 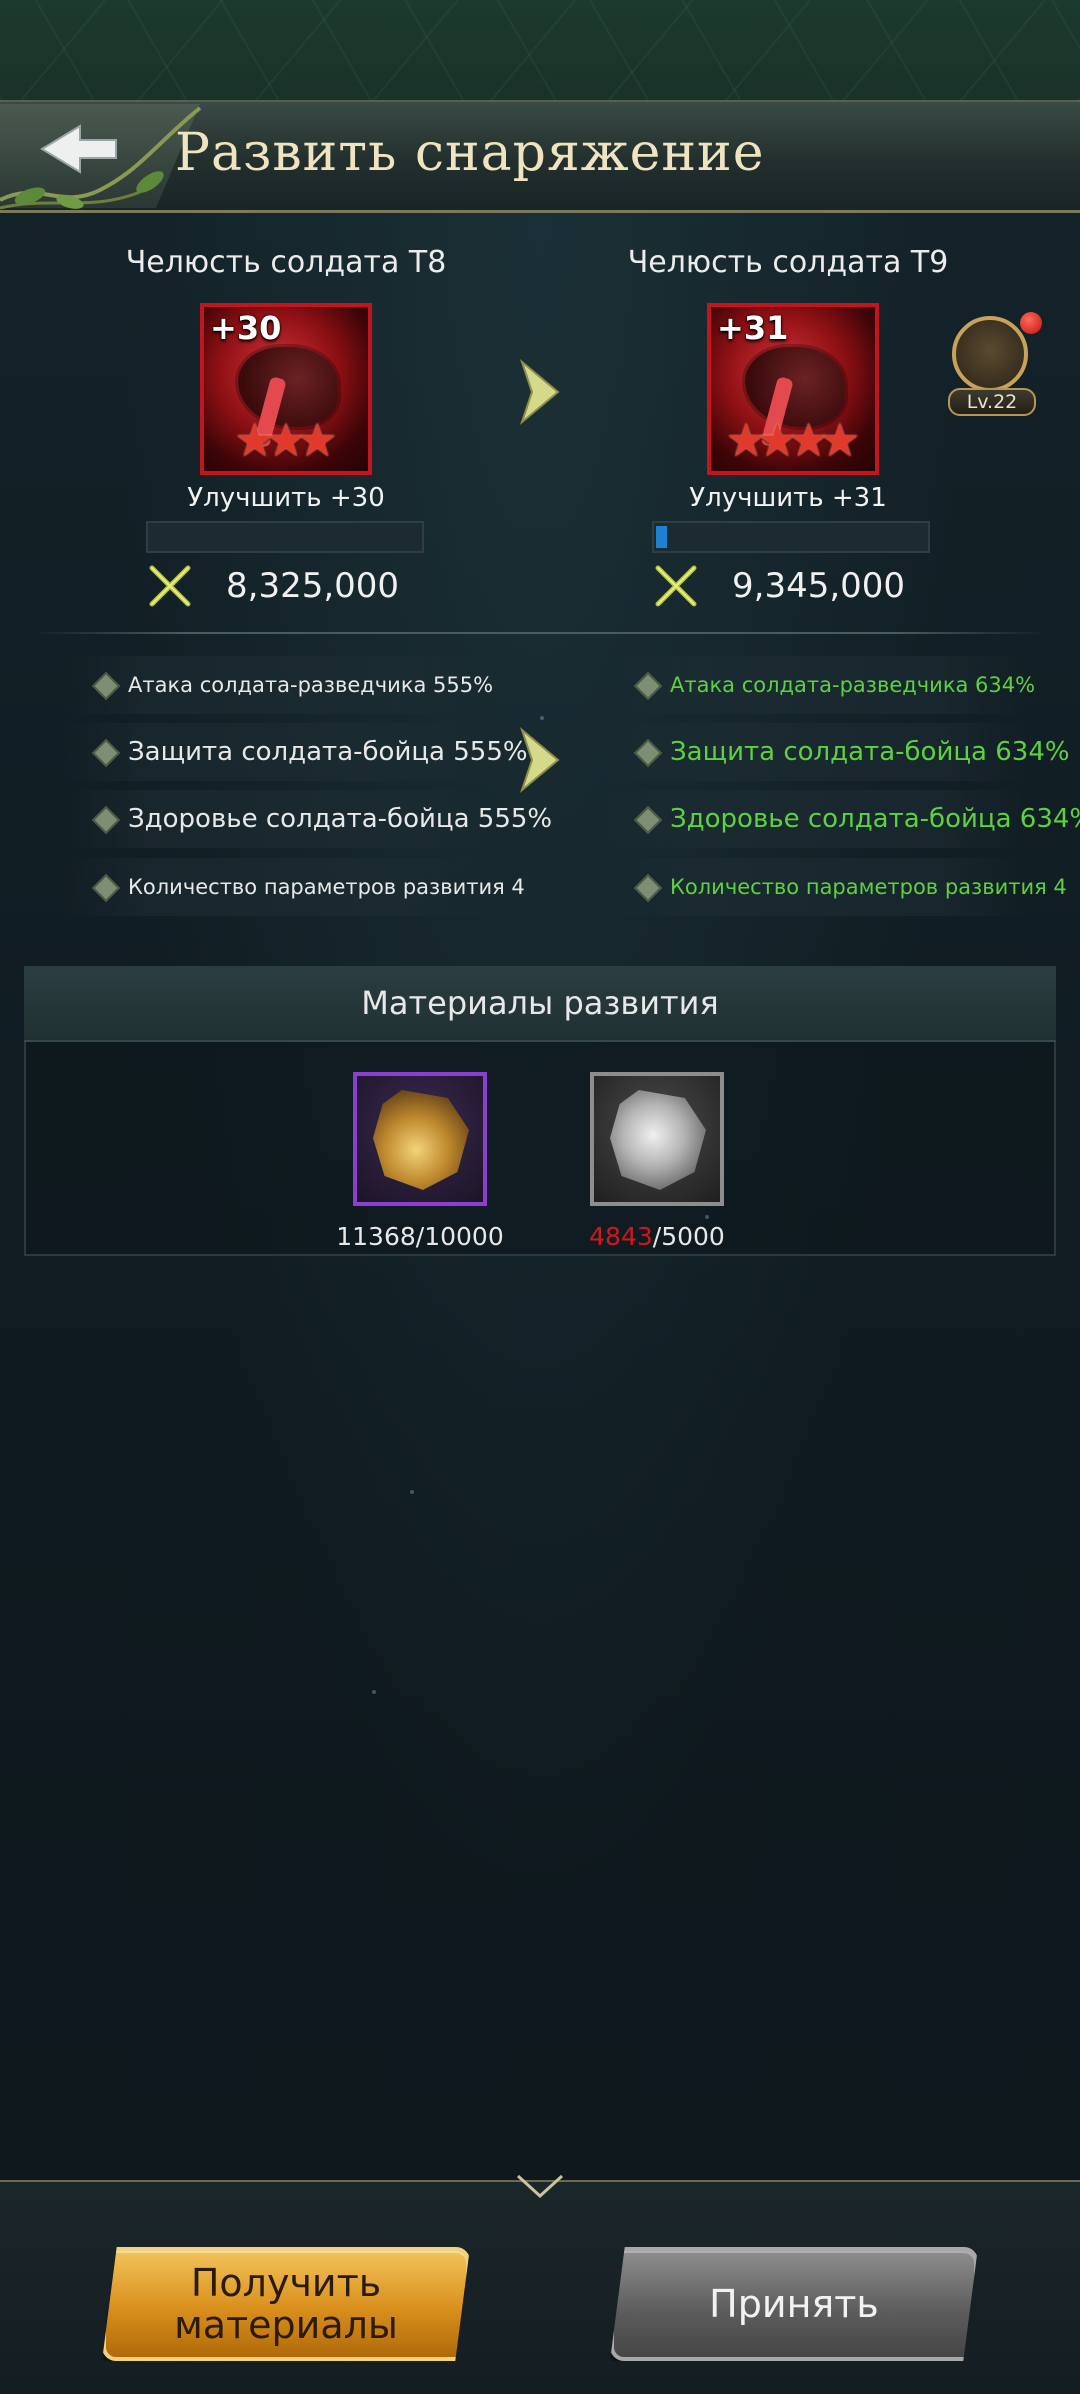 What do you see at coordinates (340, 819) in the screenshot?
I see `stat-text: Здоровье солдата-бойца 555%` at bounding box center [340, 819].